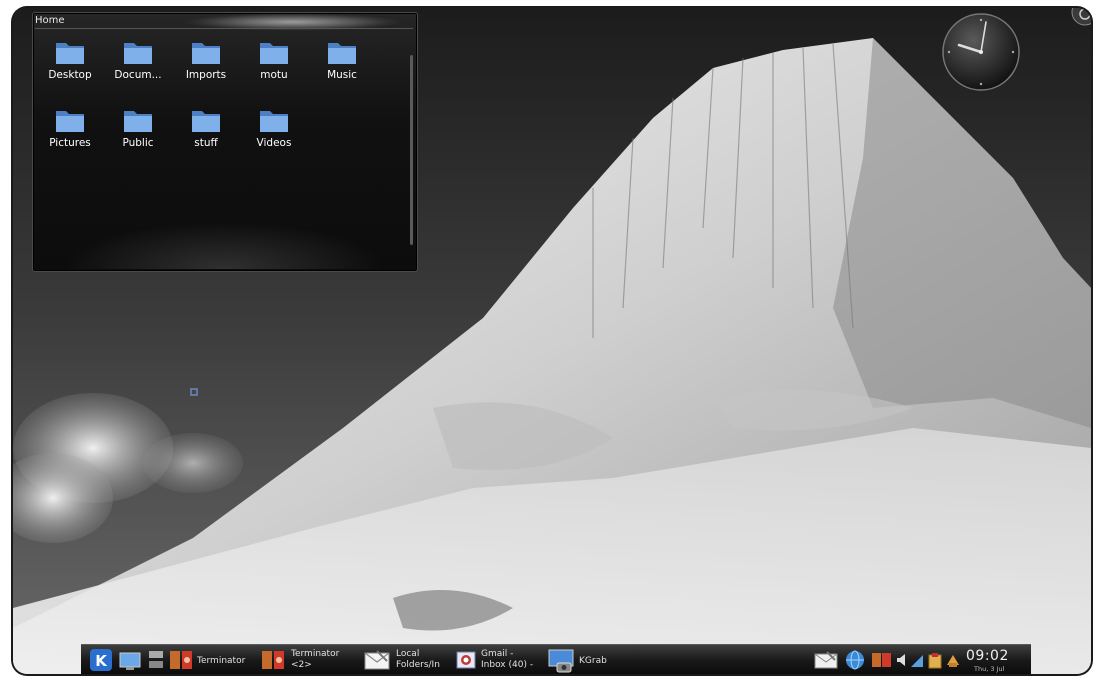 The height and width of the screenshot is (676, 1100). Describe the element at coordinates (497, 654) in the screenshot. I see `task-label-line1: Gmail -` at that location.